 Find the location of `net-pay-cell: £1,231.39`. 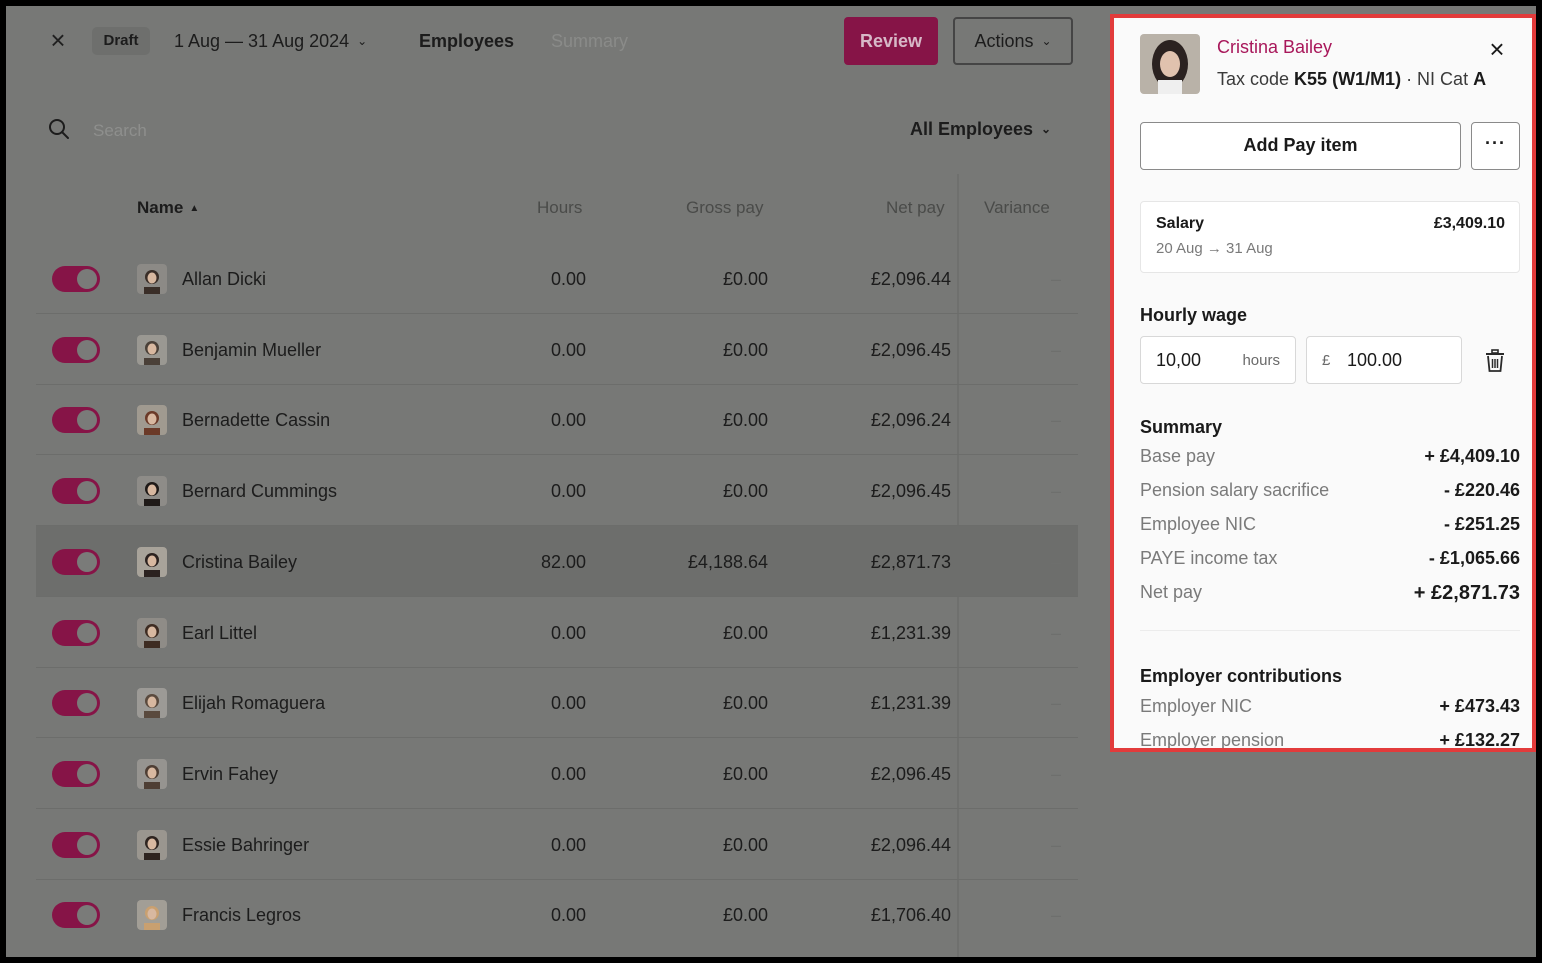

net-pay-cell: £1,231.39 is located at coordinates (910, 703).